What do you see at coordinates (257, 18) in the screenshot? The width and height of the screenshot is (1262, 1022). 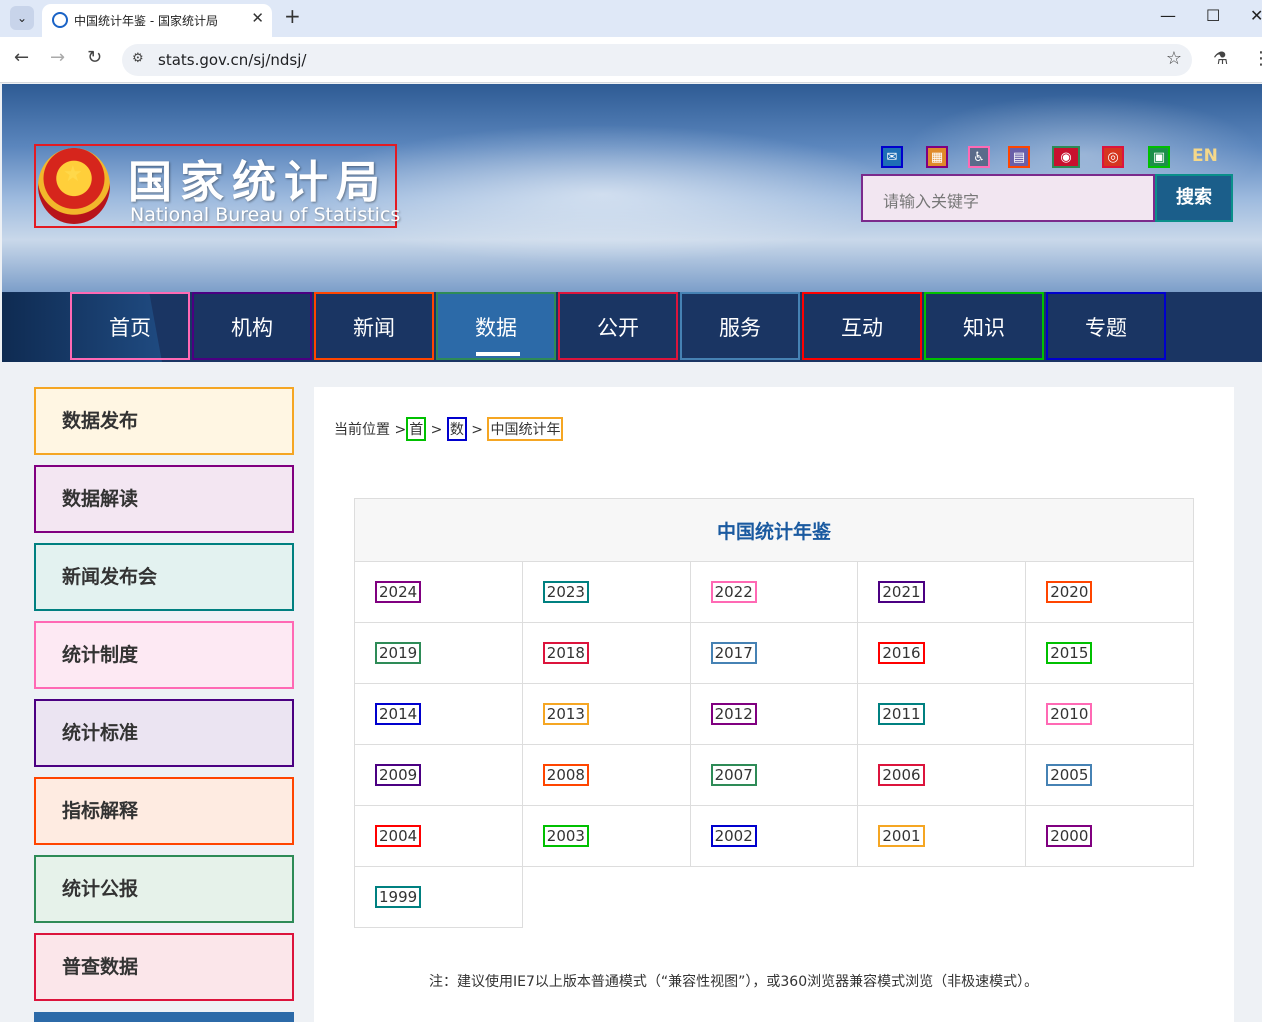 I see `tab-close-icon: ✕` at bounding box center [257, 18].